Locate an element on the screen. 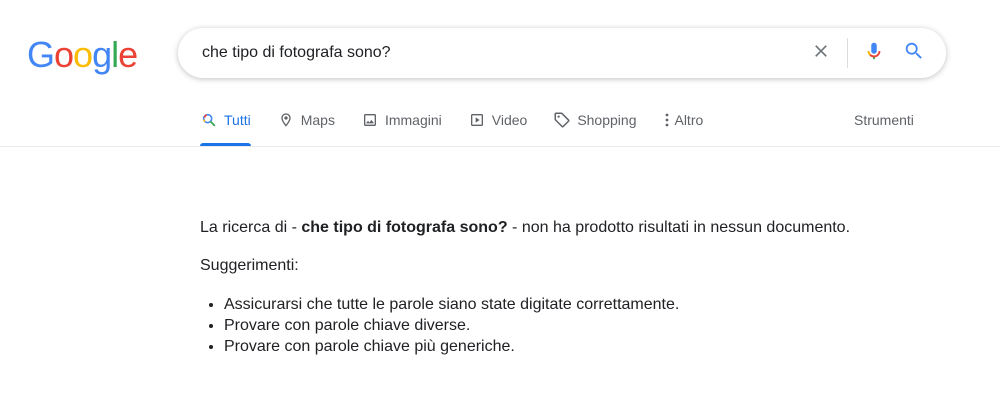 This screenshot has width=1000, height=400. play-icon is located at coordinates (477, 120).